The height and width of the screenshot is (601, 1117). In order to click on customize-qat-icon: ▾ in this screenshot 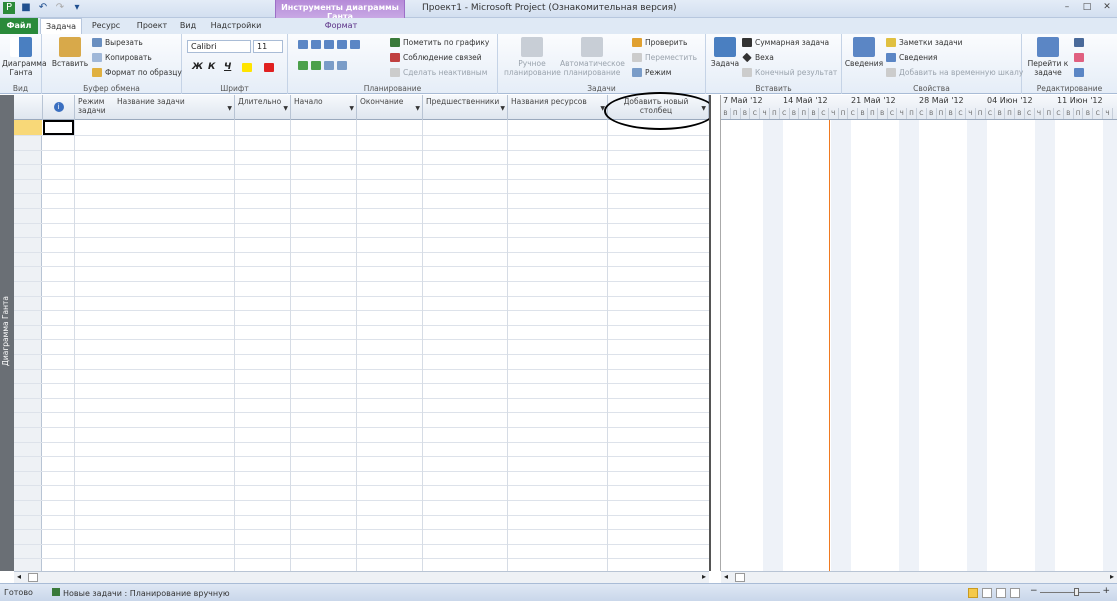, I will do `click(77, 8)`.